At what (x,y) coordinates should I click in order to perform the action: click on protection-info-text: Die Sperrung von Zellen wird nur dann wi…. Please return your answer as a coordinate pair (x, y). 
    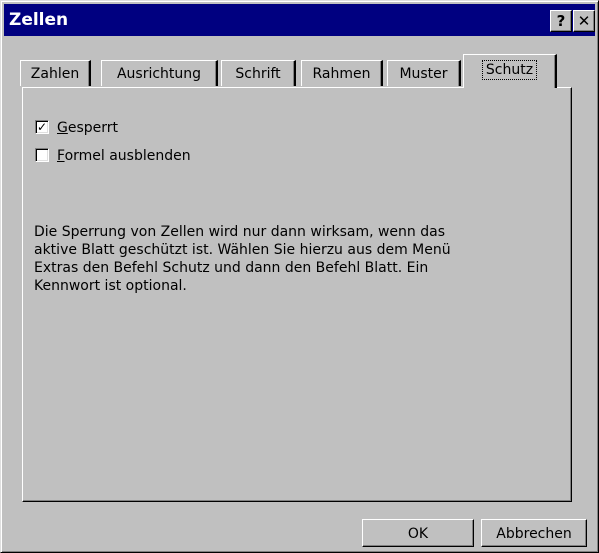
    Looking at the image, I should click on (254, 259).